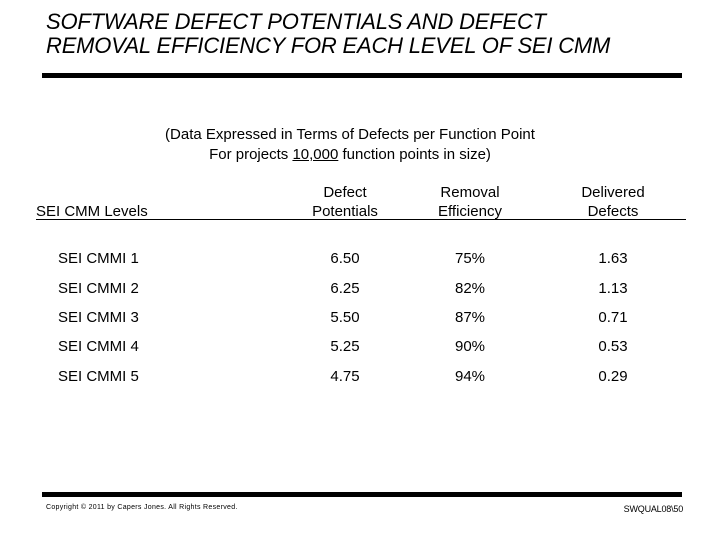 The height and width of the screenshot is (539, 719). What do you see at coordinates (653, 509) in the screenshot?
I see `slide-reference: SWQUAL08\50` at bounding box center [653, 509].